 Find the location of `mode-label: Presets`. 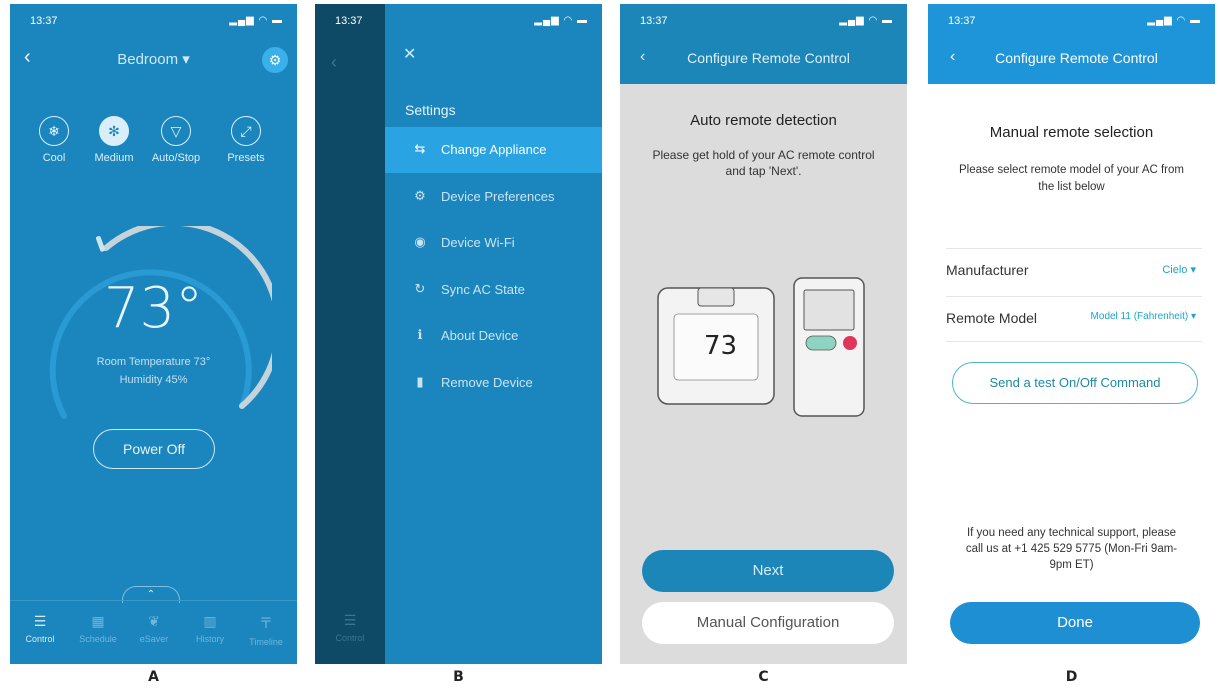

mode-label: Presets is located at coordinates (246, 158).